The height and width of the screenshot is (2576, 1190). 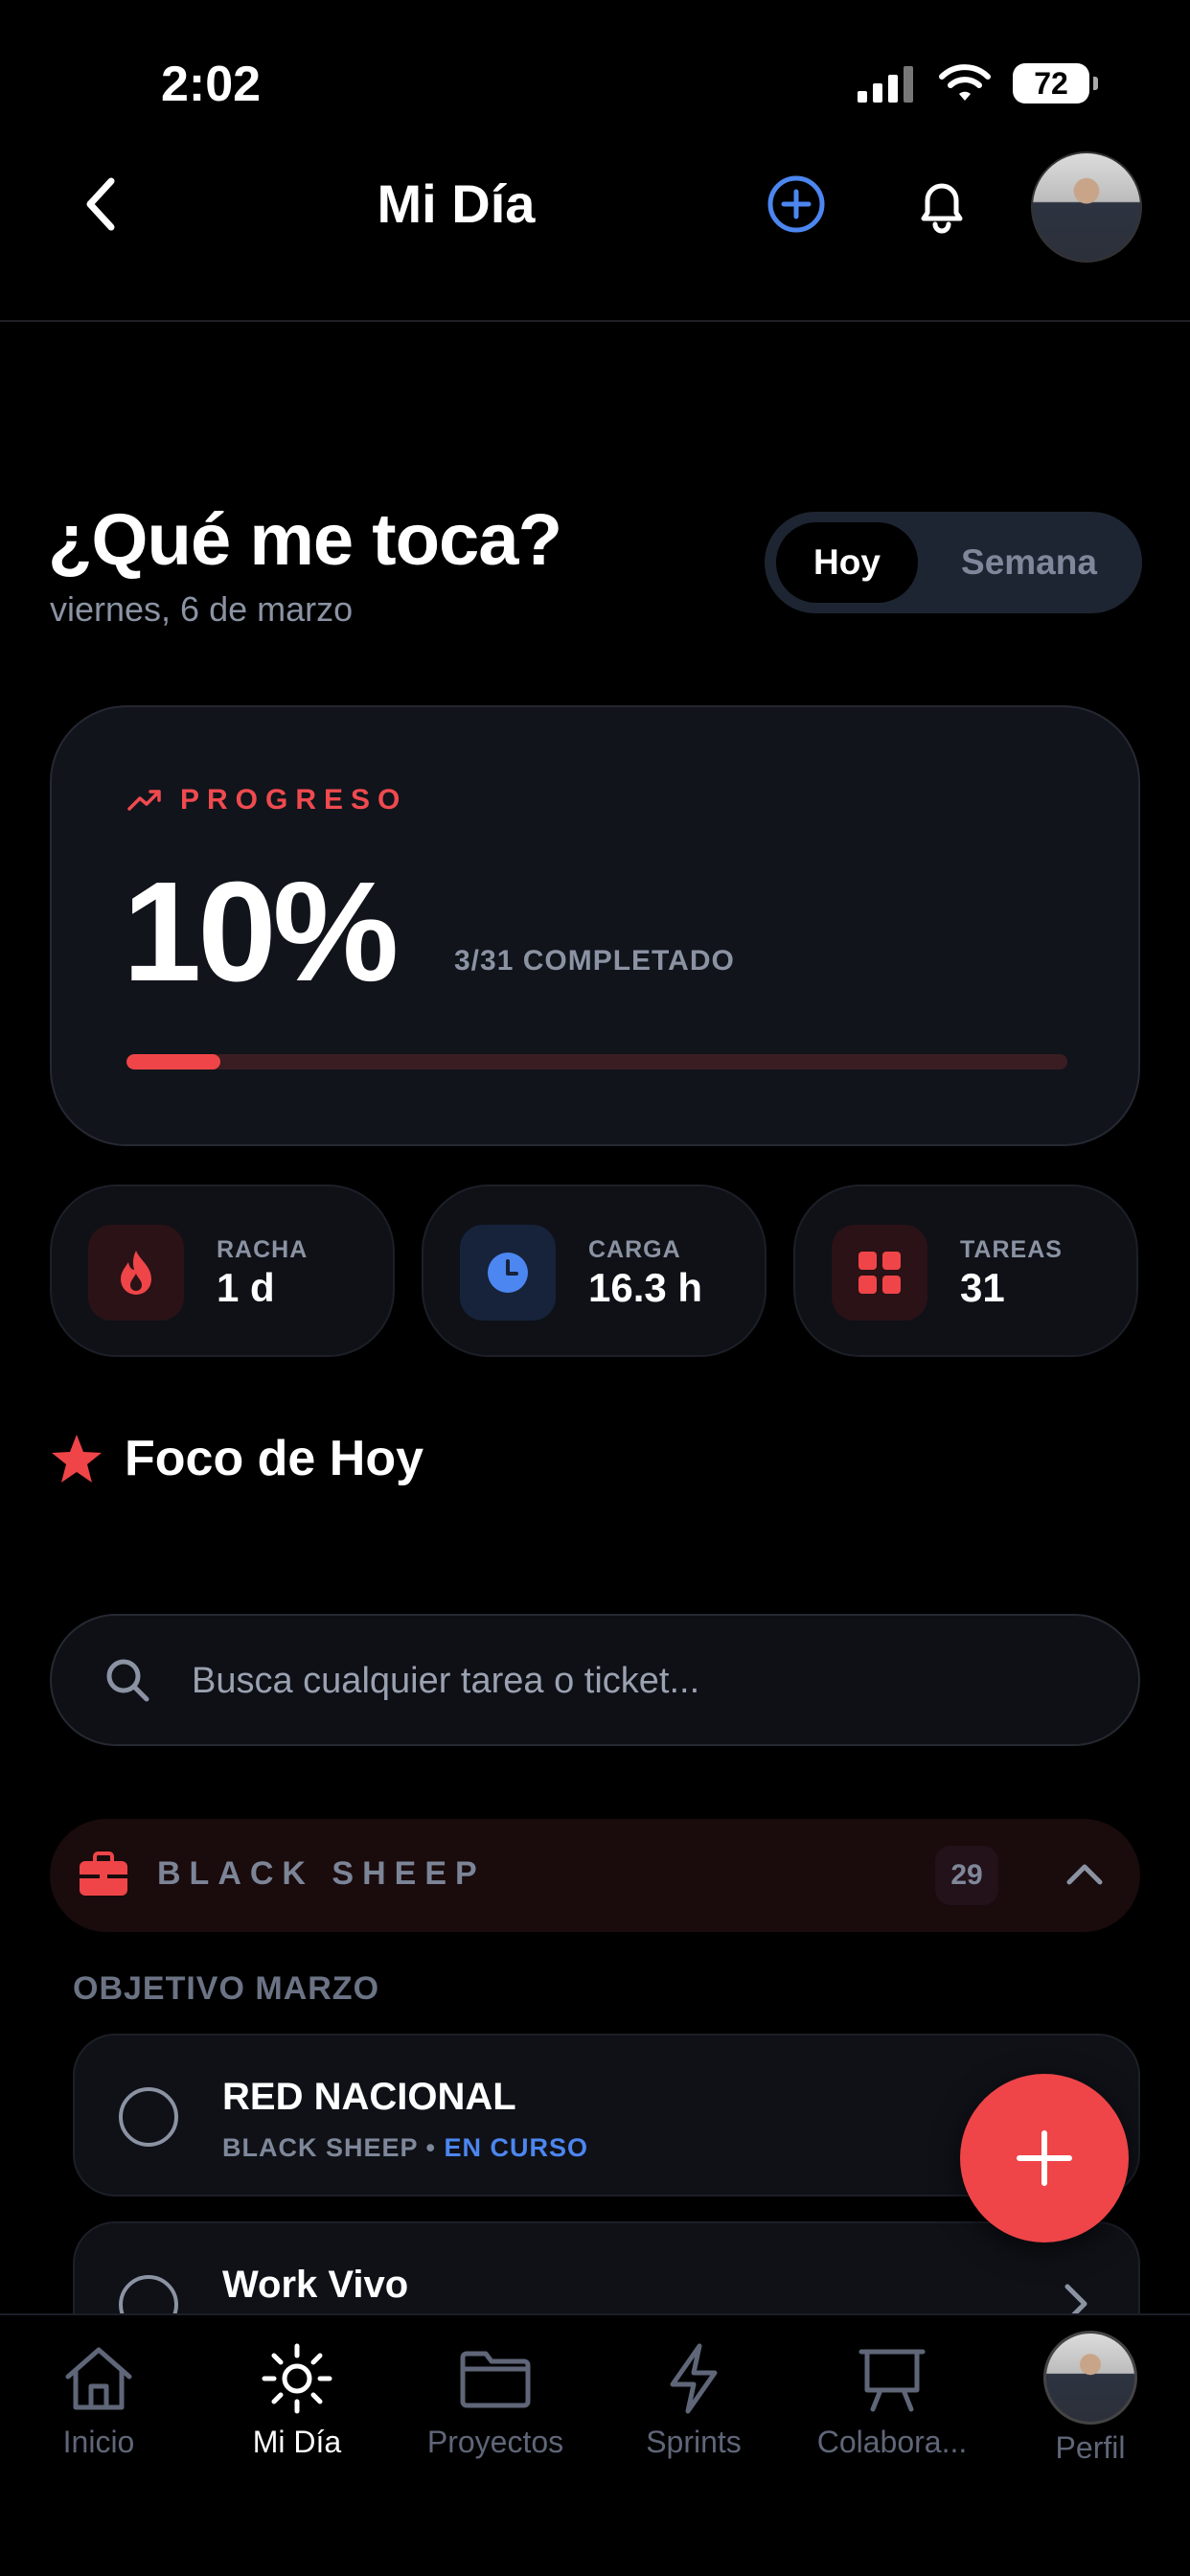 What do you see at coordinates (294, 800) in the screenshot?
I see `progress-label: PROGRESO` at bounding box center [294, 800].